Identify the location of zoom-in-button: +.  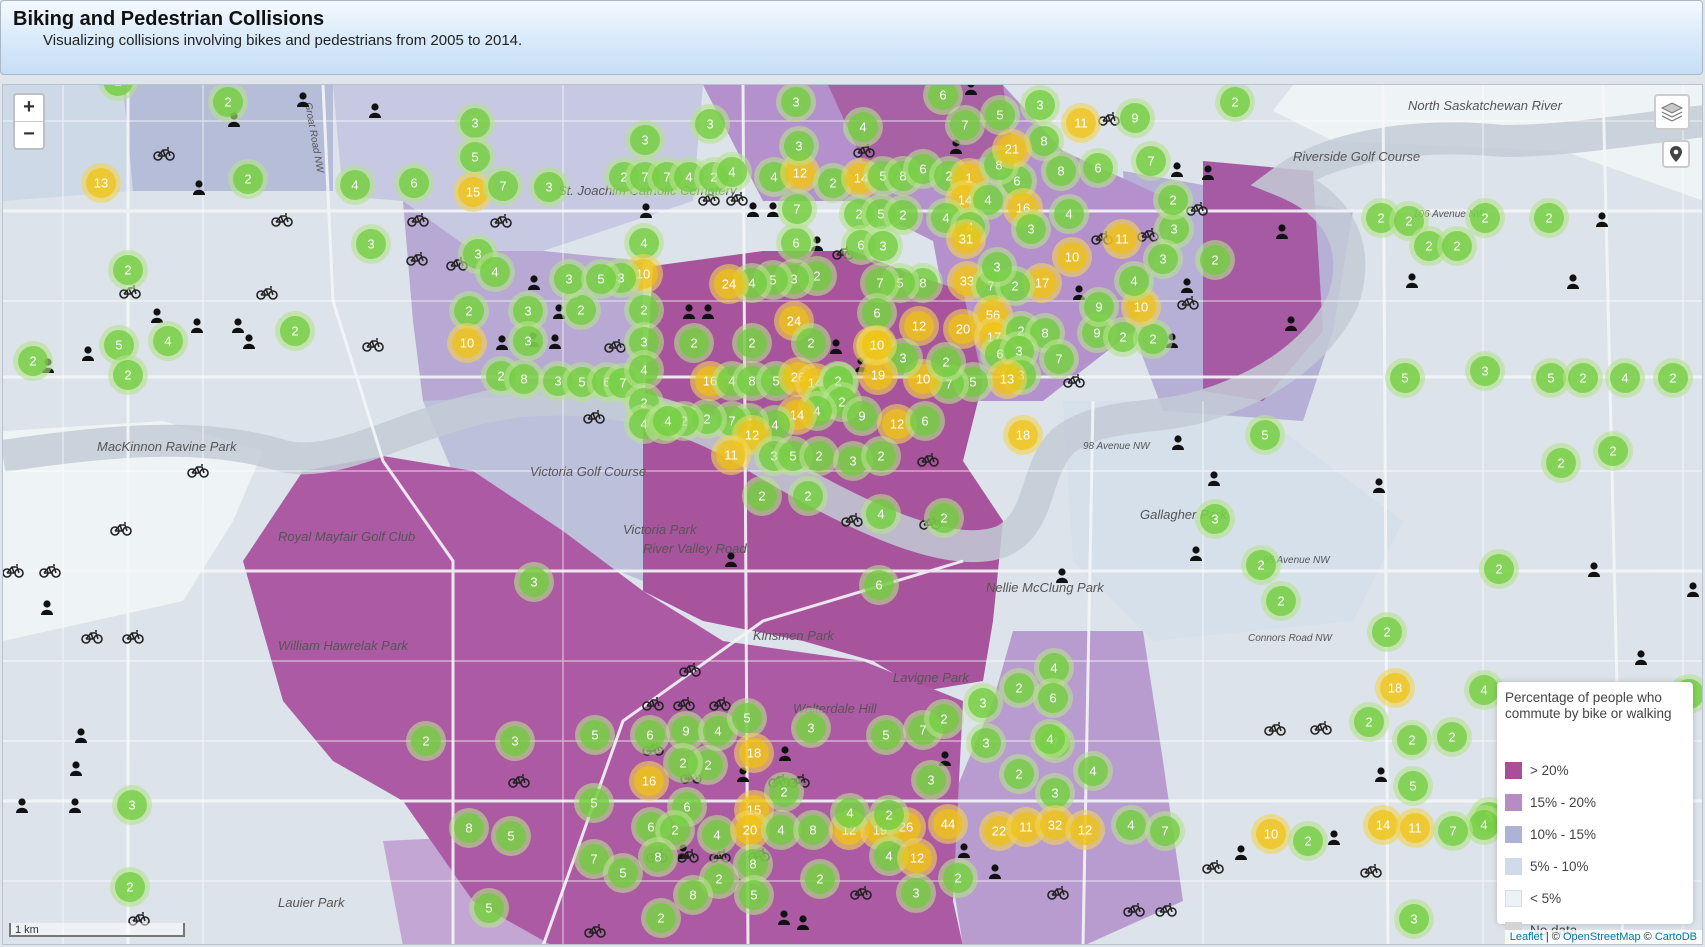
(29, 108).